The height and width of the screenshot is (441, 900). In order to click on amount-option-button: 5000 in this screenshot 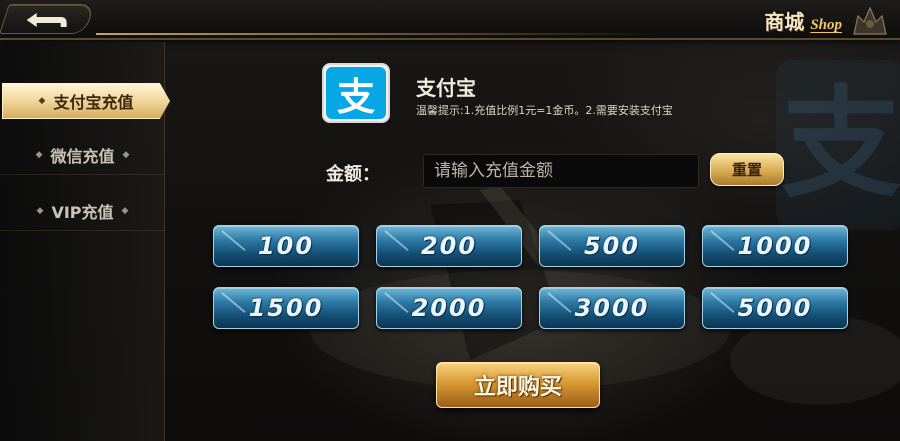, I will do `click(775, 308)`.